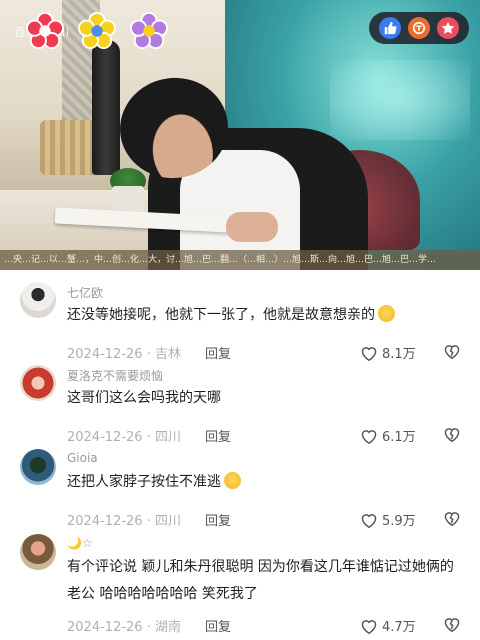 This screenshot has width=480, height=640. What do you see at coordinates (149, 31) in the screenshot?
I see `purple-flower-sticker-icon` at bounding box center [149, 31].